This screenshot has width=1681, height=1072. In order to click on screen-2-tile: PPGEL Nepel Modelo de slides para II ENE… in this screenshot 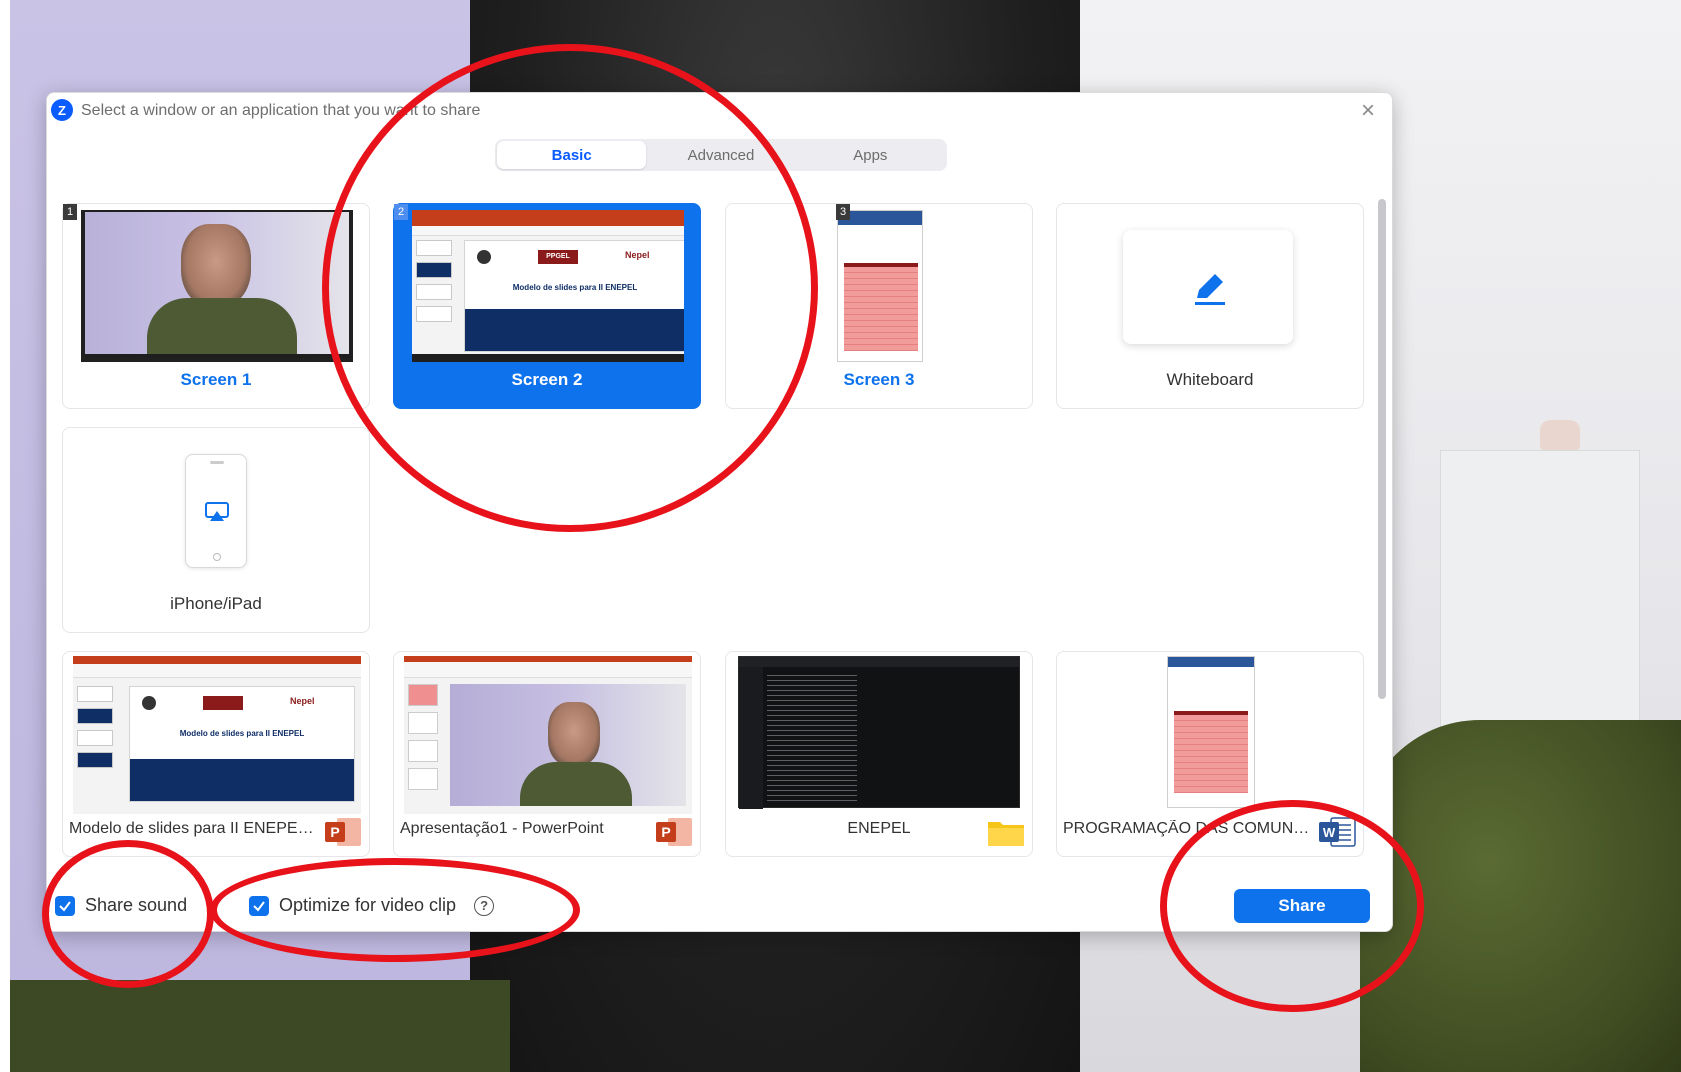, I will do `click(547, 306)`.